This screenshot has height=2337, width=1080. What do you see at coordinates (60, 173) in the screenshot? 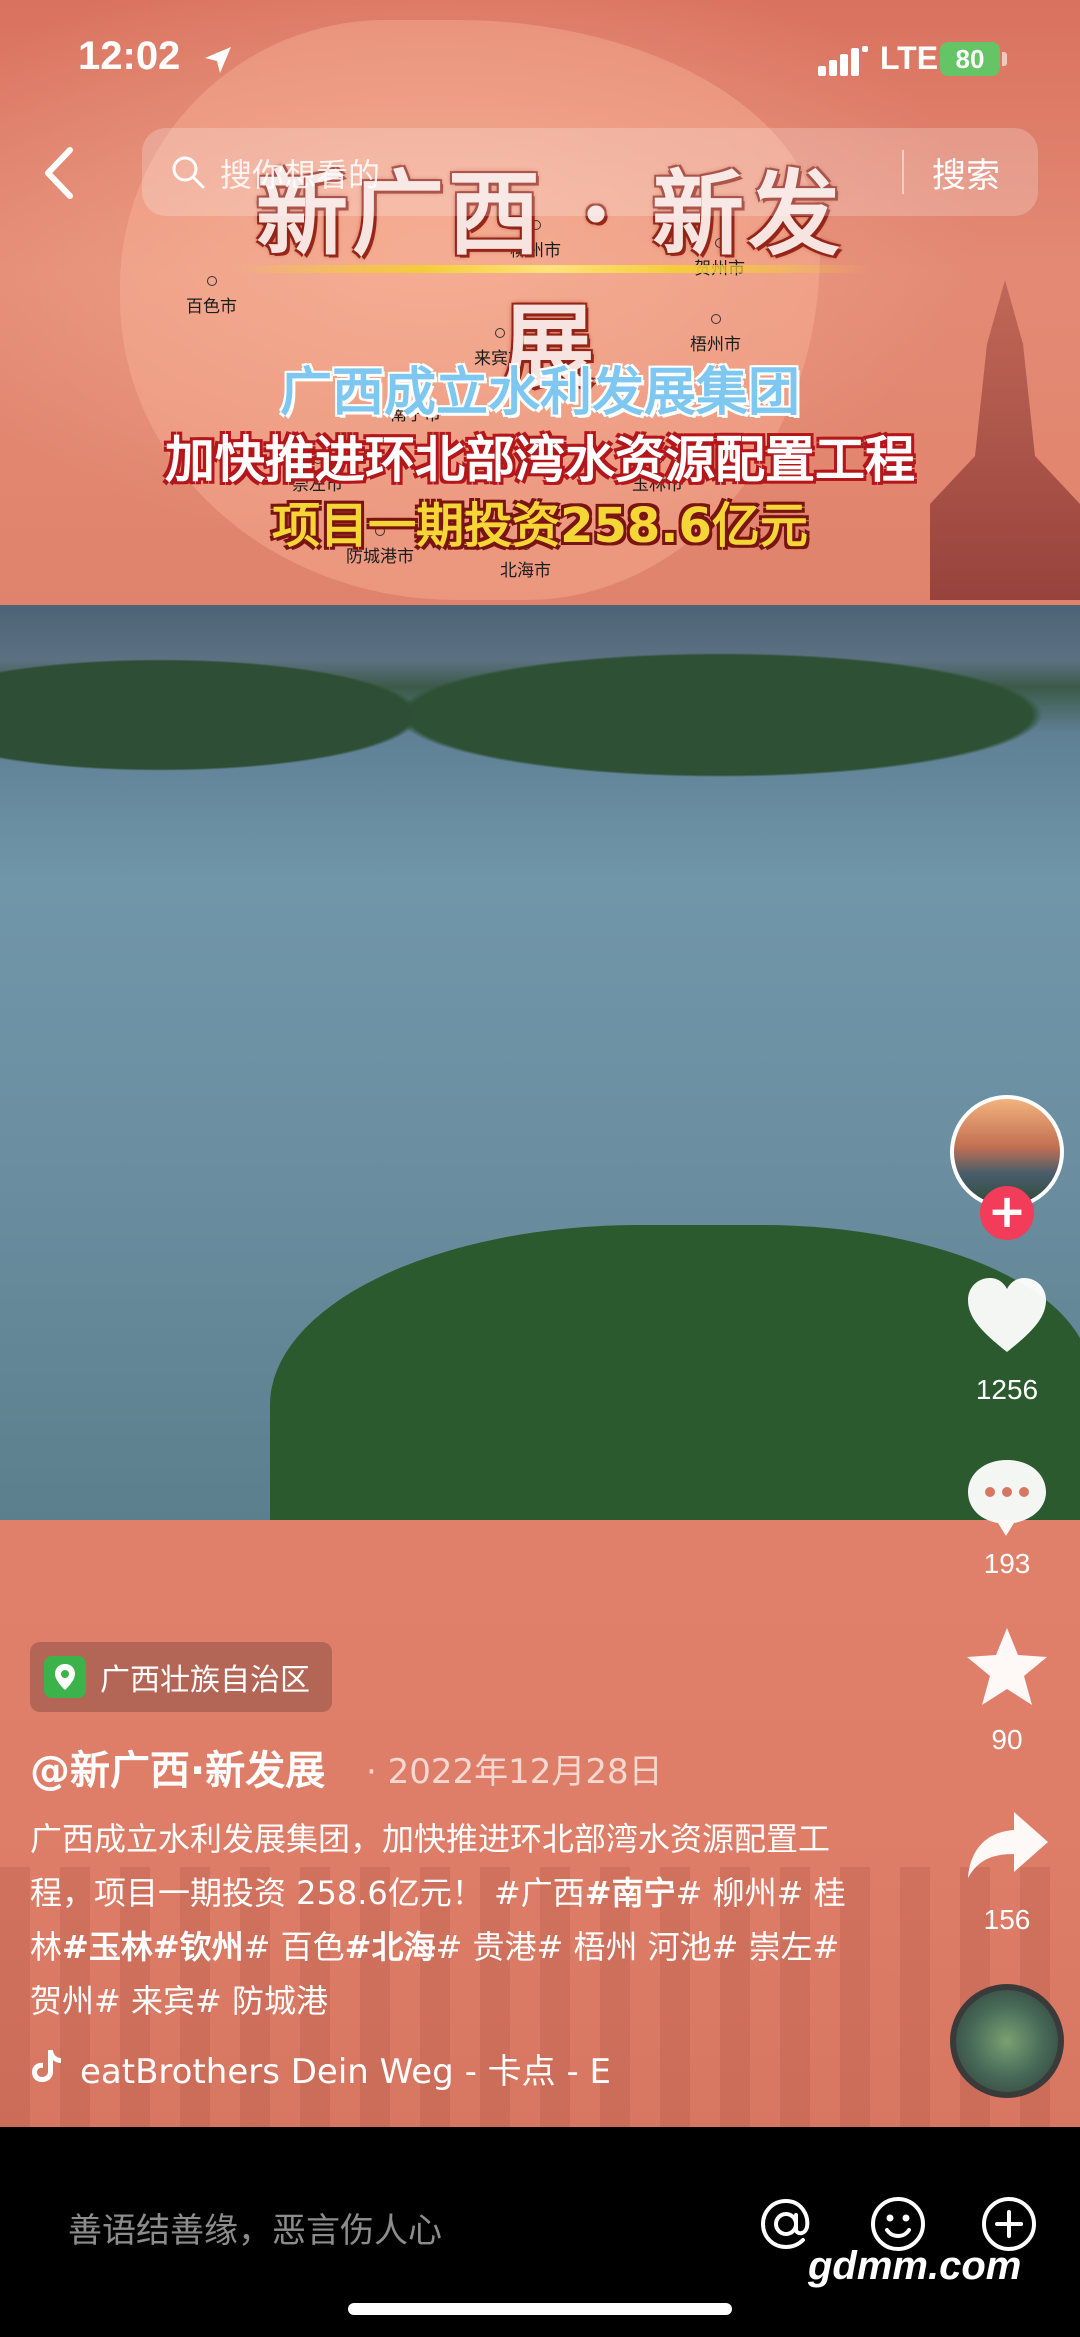
I see `back-button` at bounding box center [60, 173].